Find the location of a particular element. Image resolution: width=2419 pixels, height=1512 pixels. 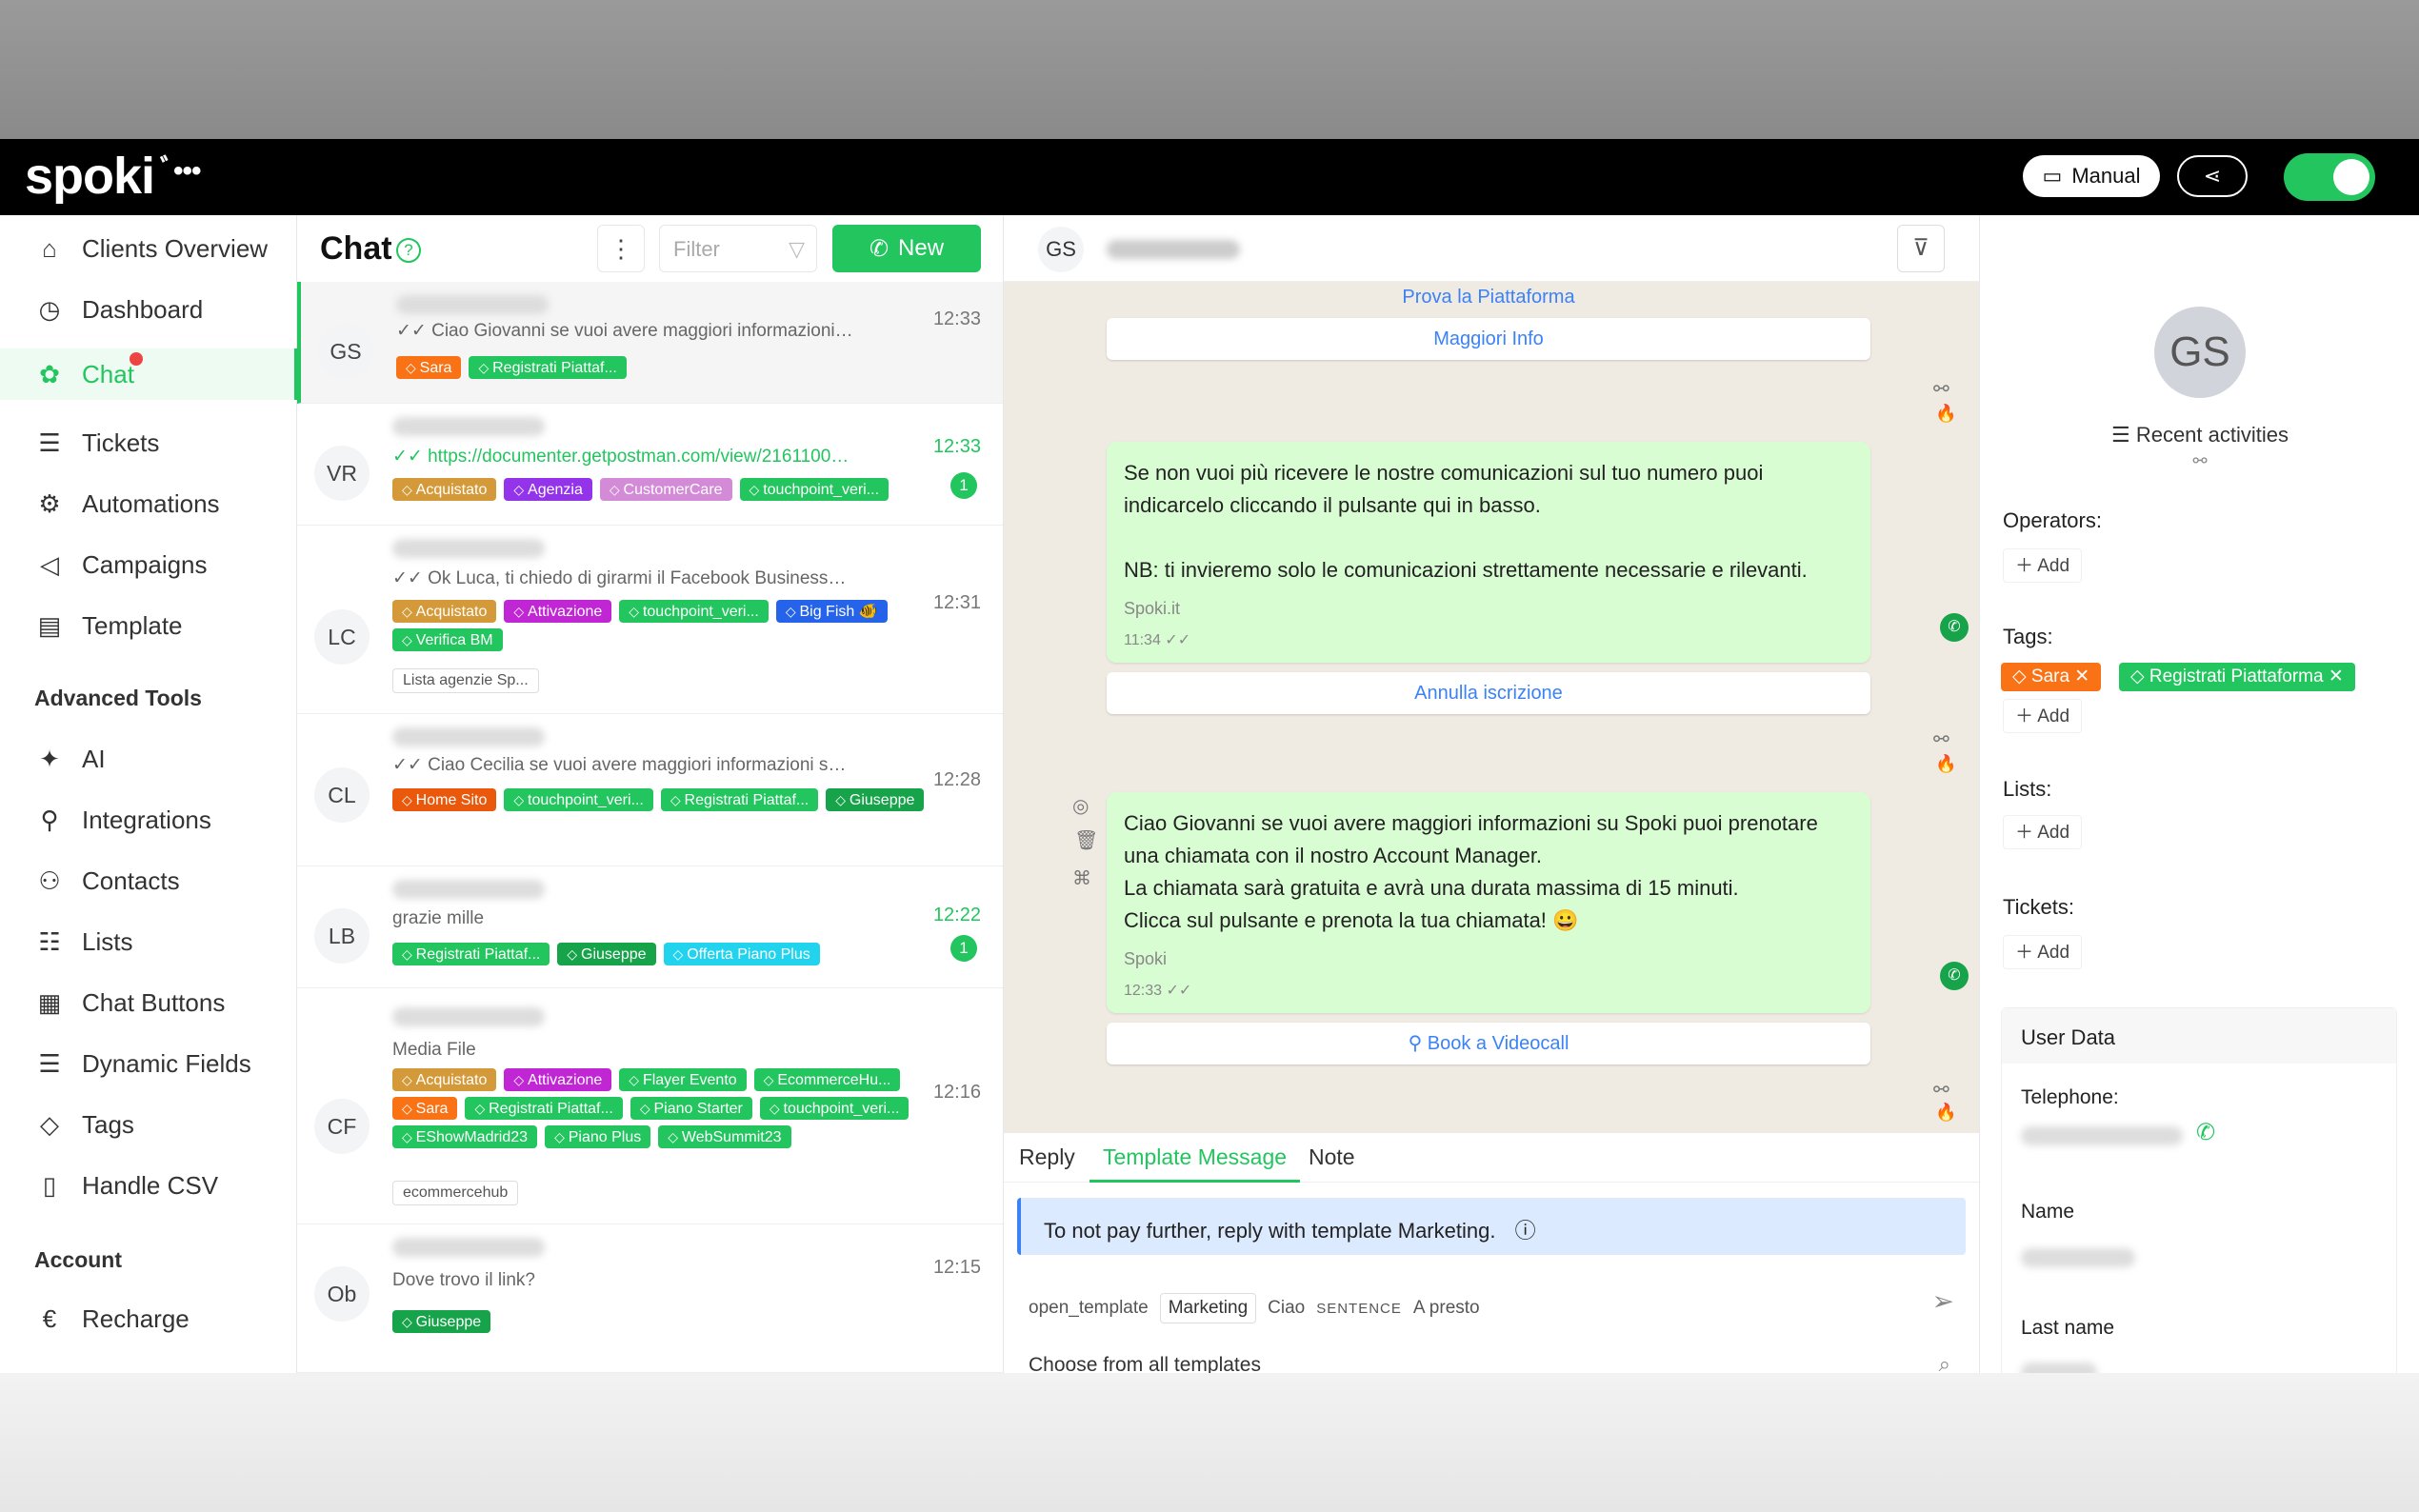

sidebar-item-chat-buttons: ▦ Chat Buttons is located at coordinates (148, 1002).